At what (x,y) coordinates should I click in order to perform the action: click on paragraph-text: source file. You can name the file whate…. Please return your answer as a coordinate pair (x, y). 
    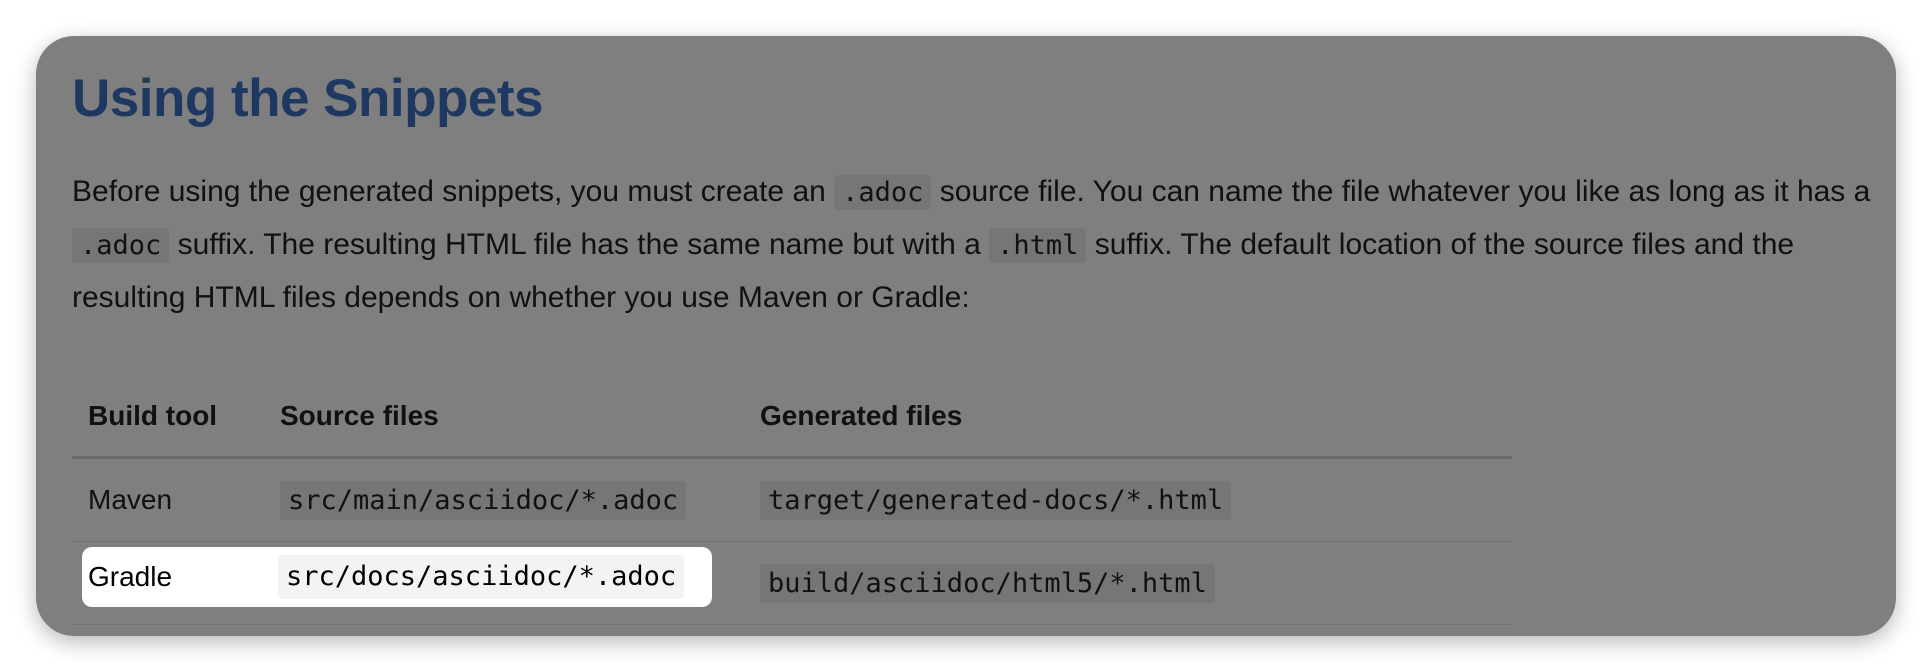
    Looking at the image, I should click on (1401, 191).